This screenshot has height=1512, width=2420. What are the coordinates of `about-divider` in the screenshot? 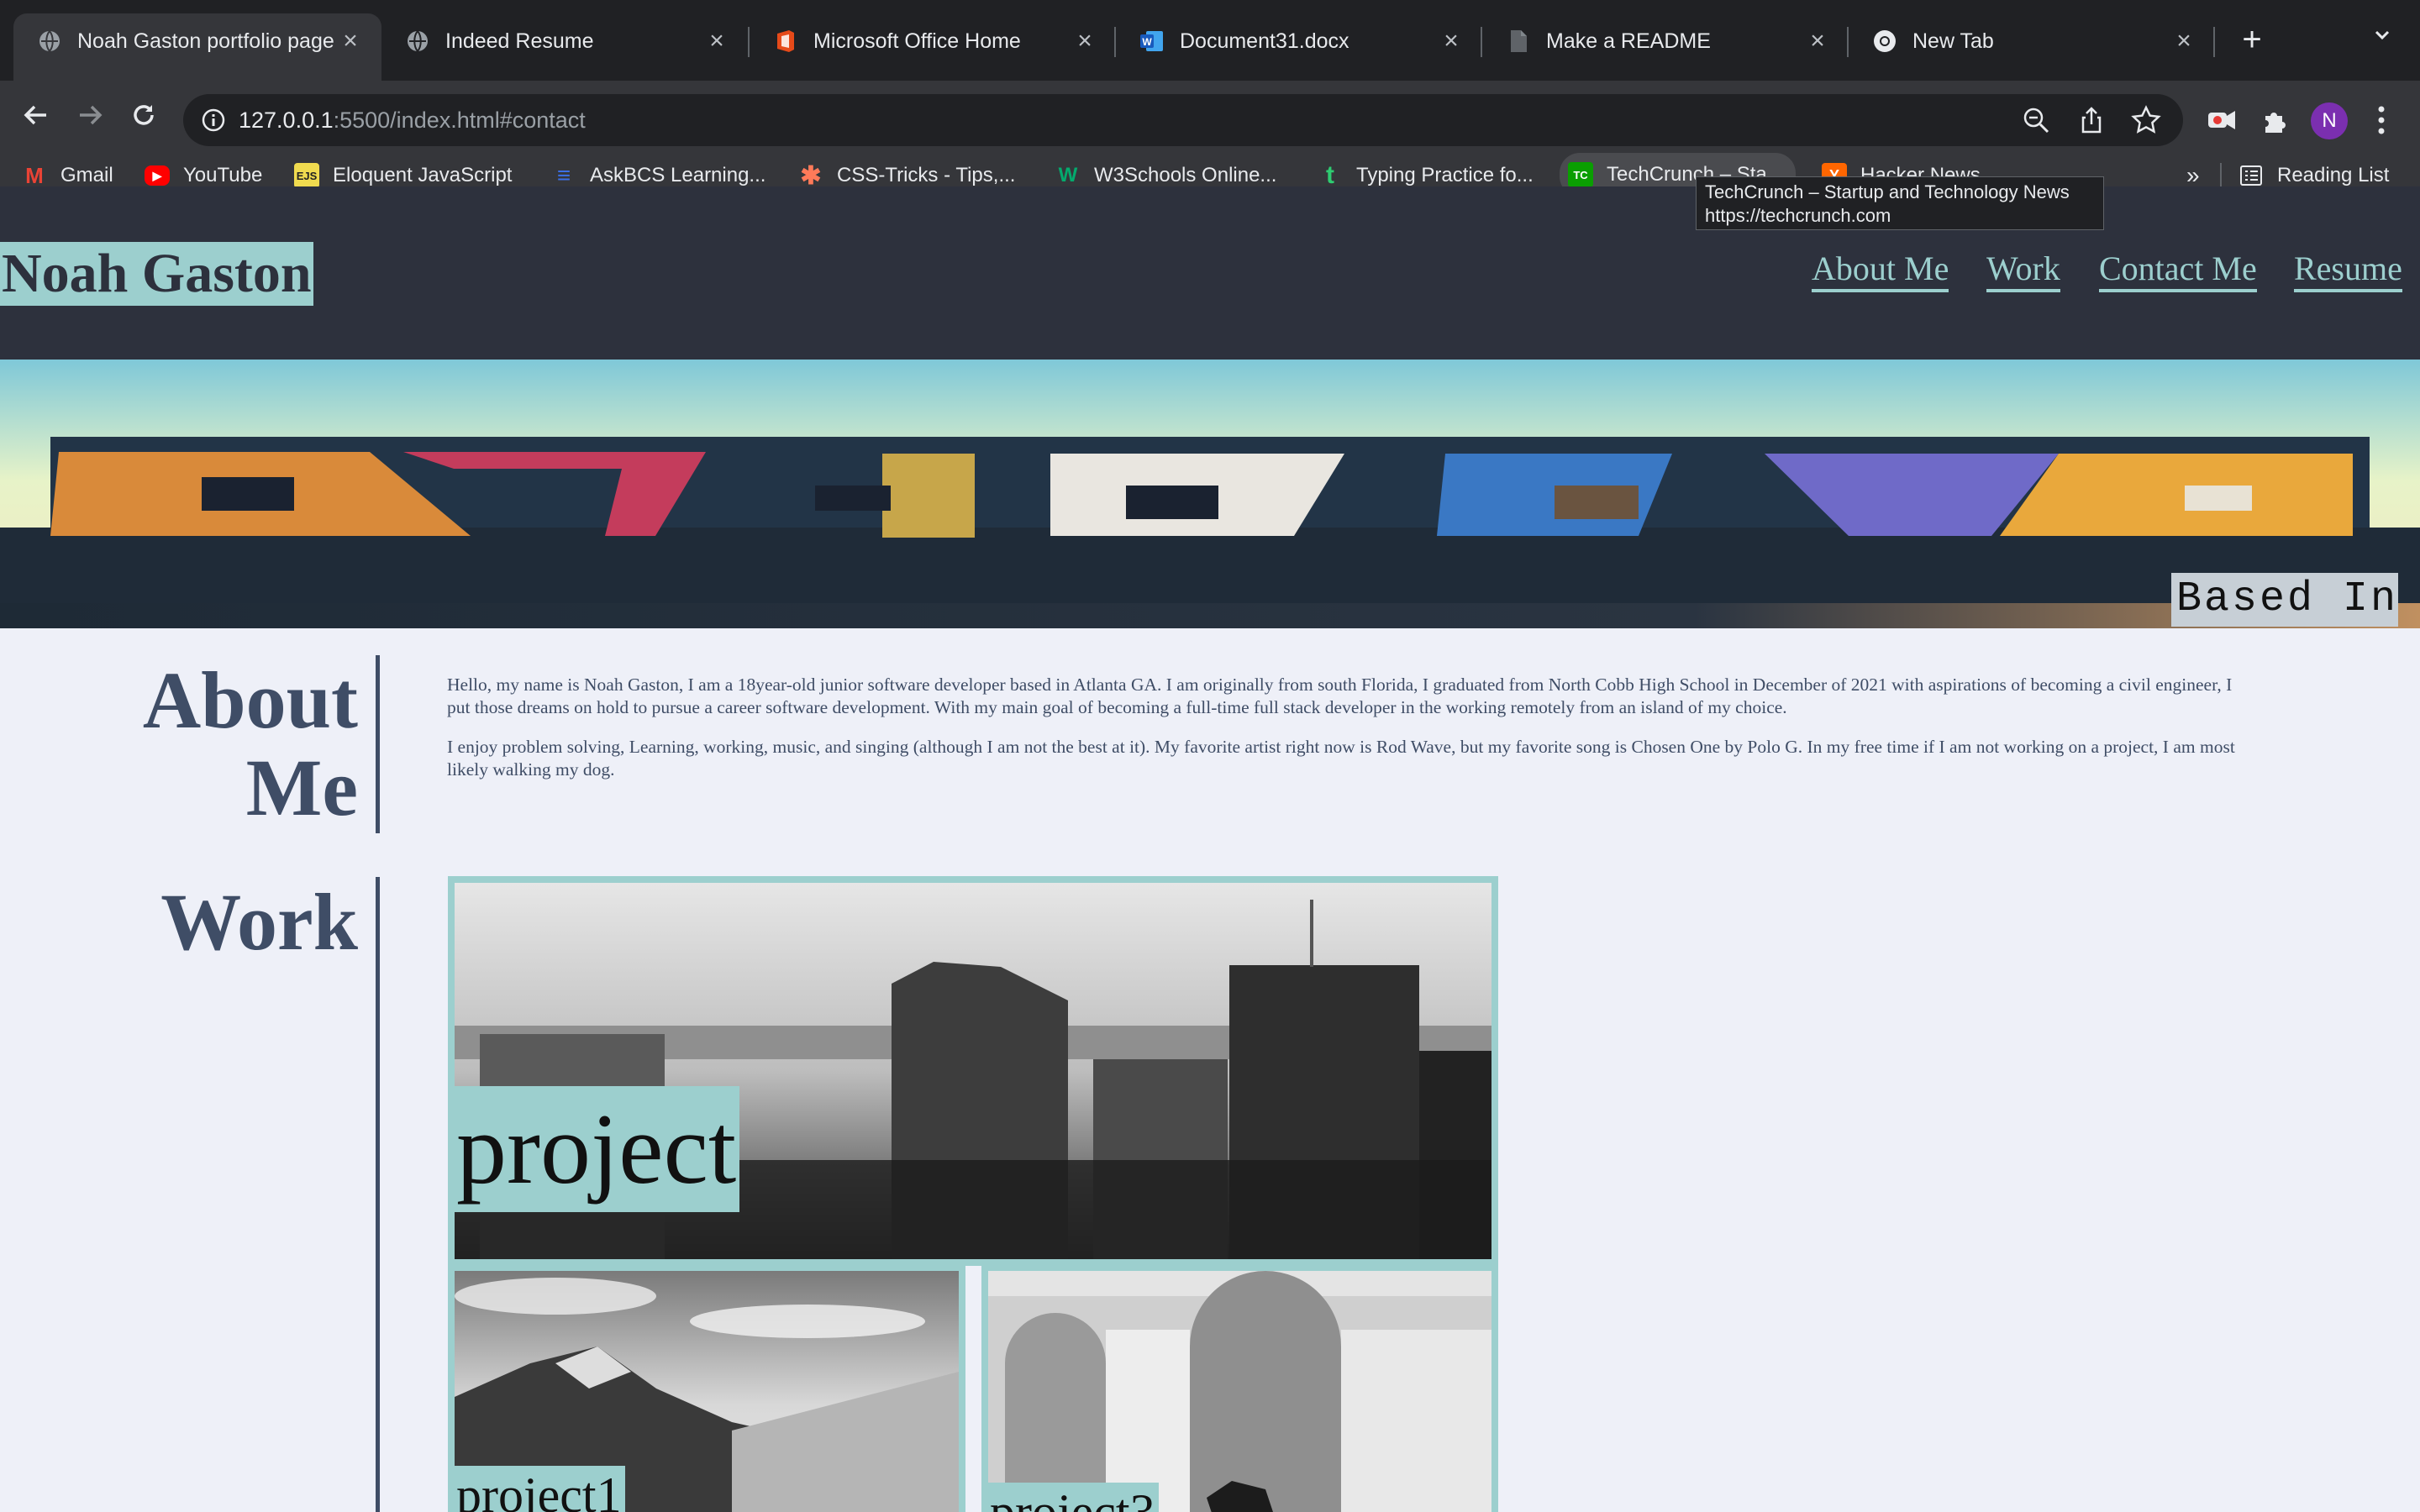 It's located at (378, 744).